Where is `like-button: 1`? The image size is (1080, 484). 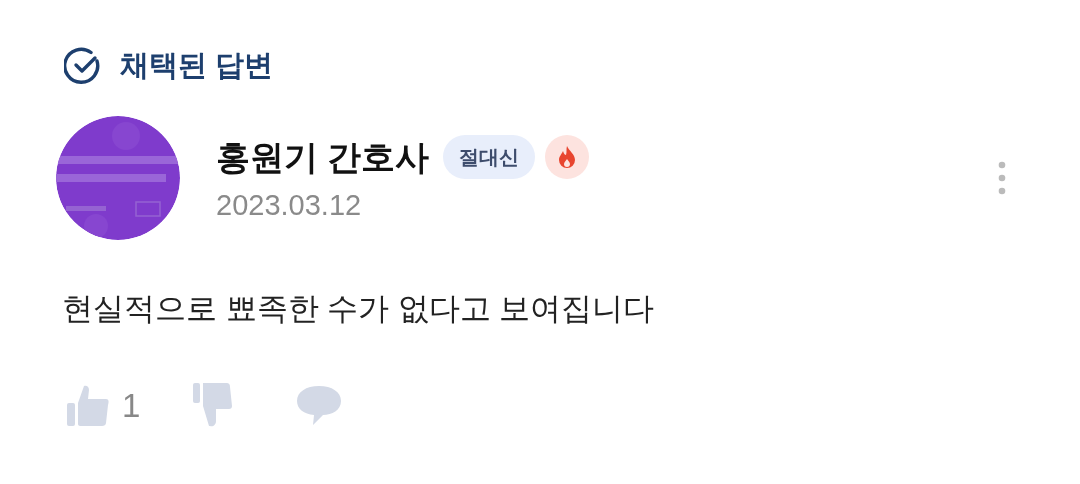
like-button: 1 is located at coordinates (103, 405).